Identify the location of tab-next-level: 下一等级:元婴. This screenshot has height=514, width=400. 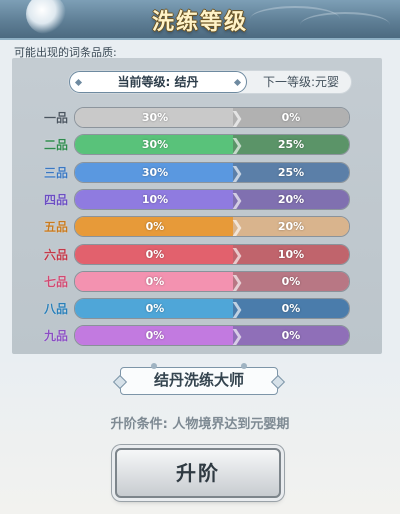
(301, 82).